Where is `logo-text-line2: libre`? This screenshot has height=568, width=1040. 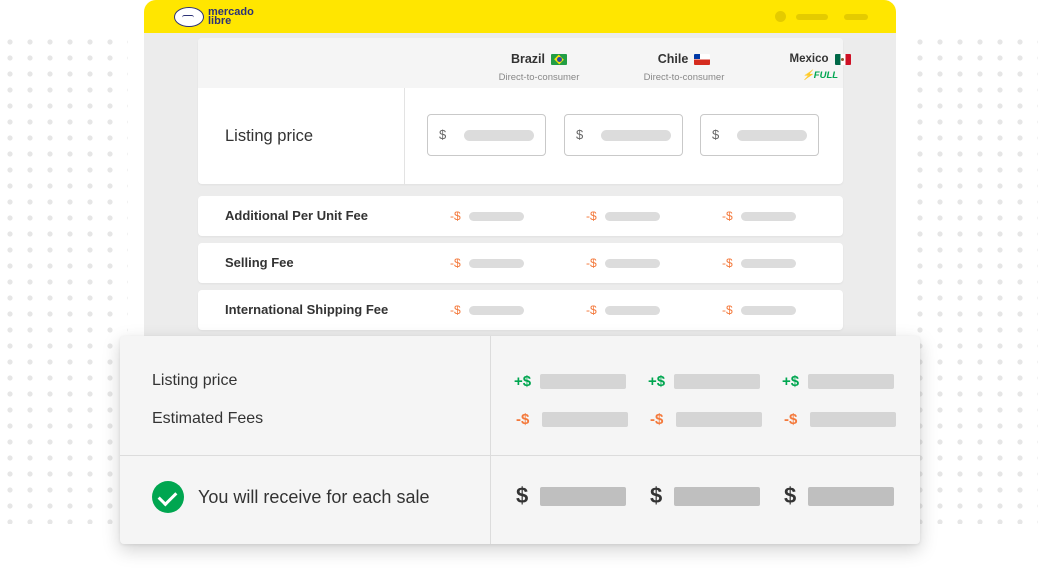 logo-text-line2: libre is located at coordinates (220, 20).